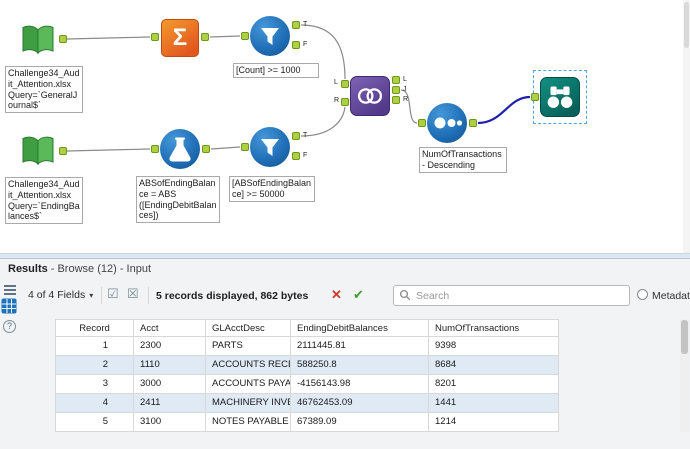  I want to click on table-cell: 2411, so click(170, 403).